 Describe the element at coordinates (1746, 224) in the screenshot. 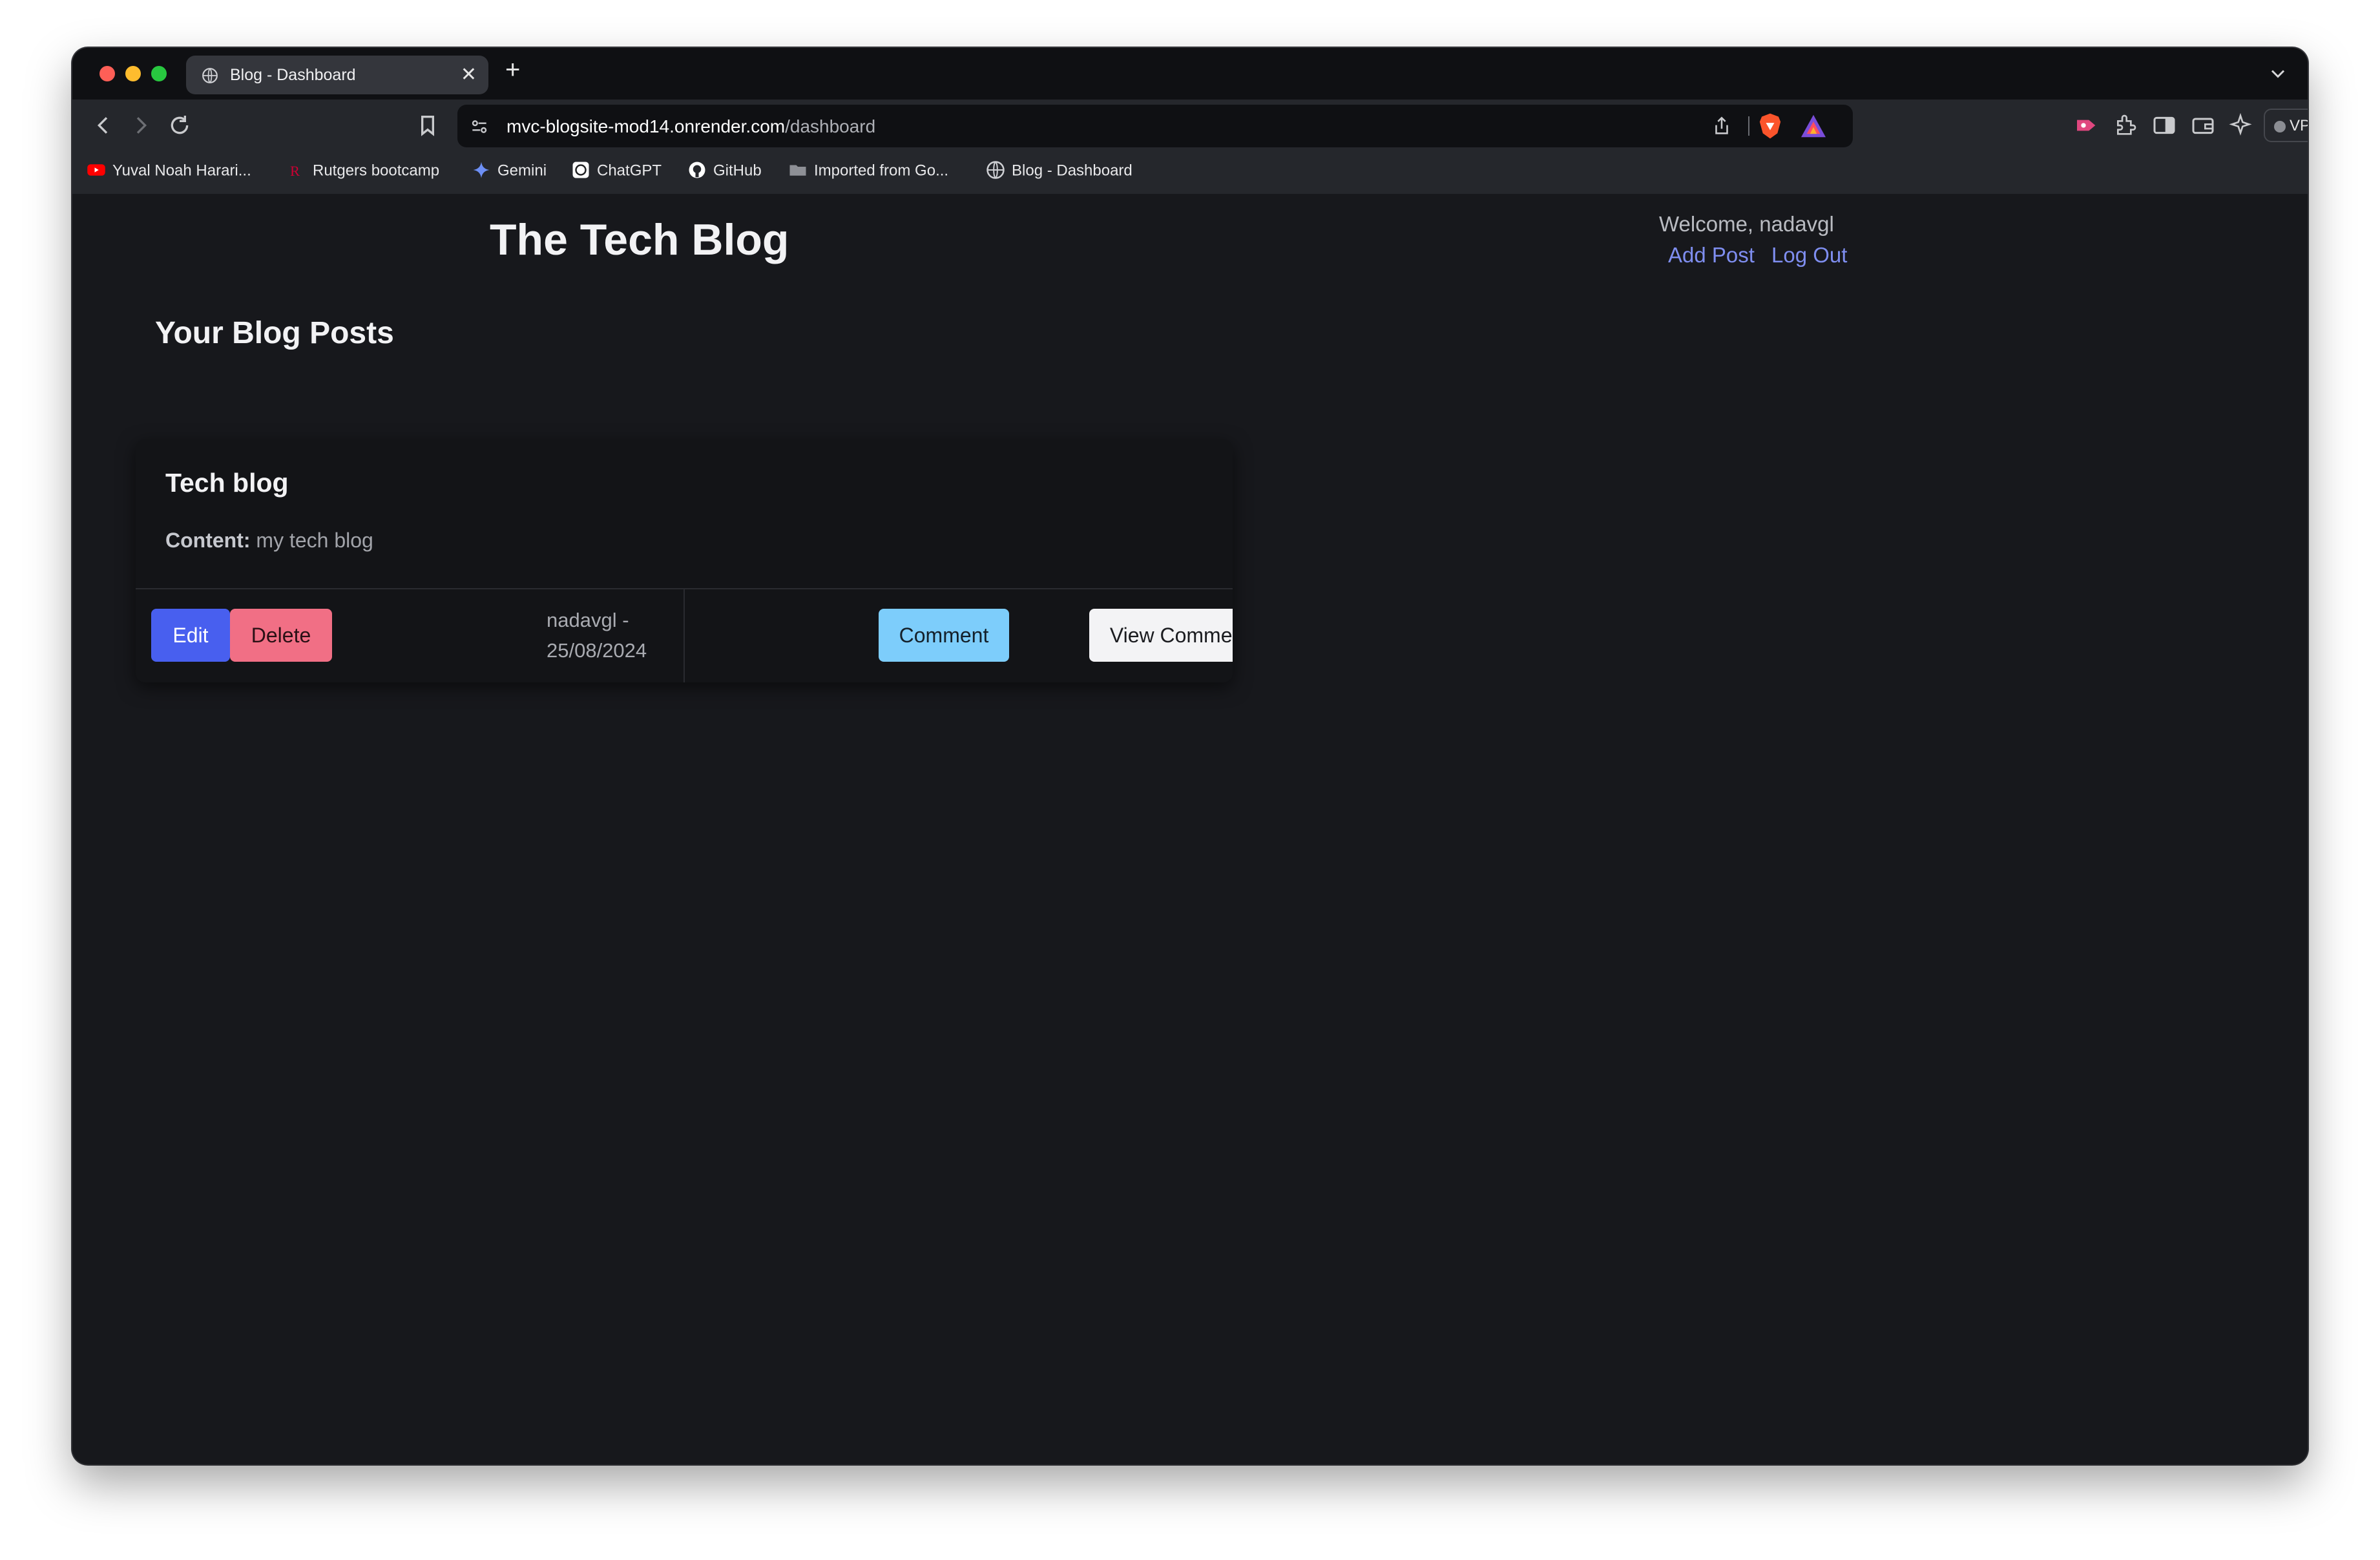

I see `welcome-text: Welcome, nadavgl` at that location.